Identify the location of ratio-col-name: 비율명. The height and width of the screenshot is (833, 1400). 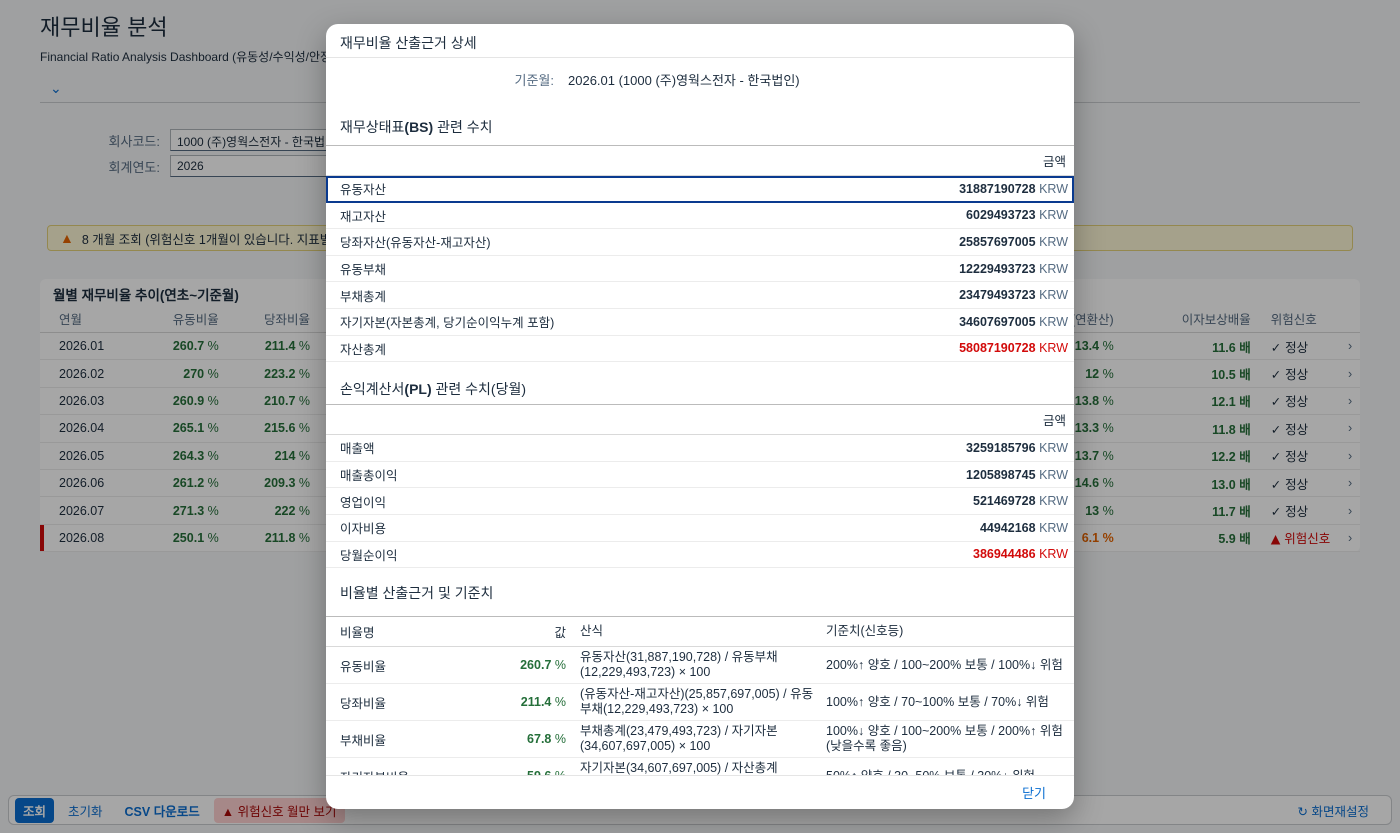
(357, 633).